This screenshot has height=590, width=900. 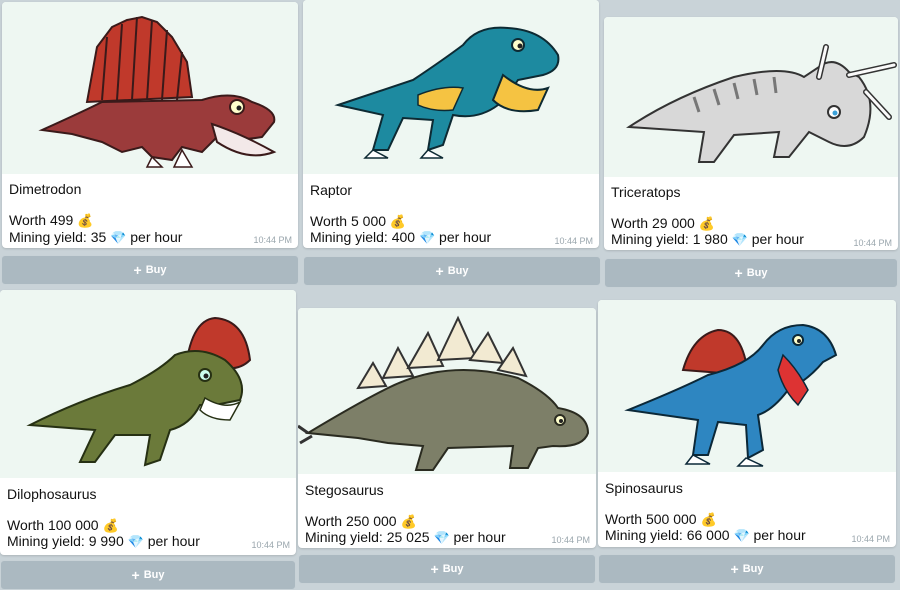 I want to click on buy-button-dimetrodon: + Buy, so click(x=150, y=270).